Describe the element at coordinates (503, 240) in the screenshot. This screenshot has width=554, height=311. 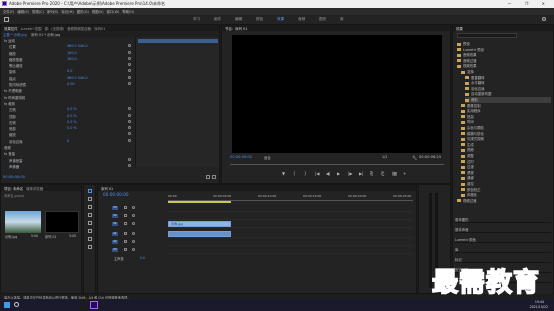
I see `panel-header: Lumetri 颜色` at that location.